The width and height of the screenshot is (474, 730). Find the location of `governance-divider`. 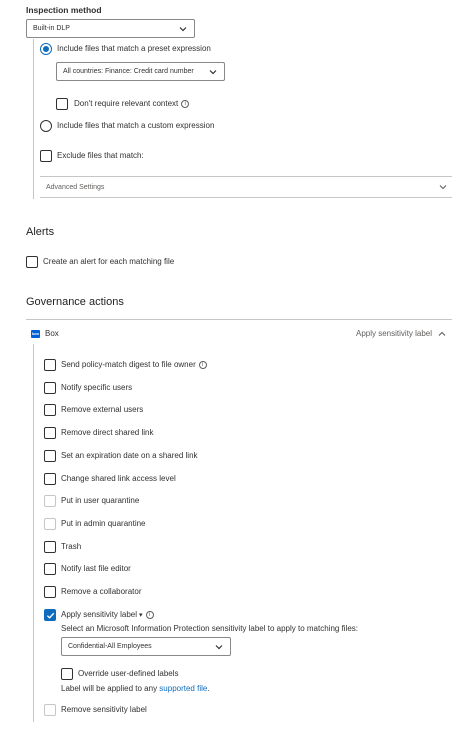

governance-divider is located at coordinates (239, 319).